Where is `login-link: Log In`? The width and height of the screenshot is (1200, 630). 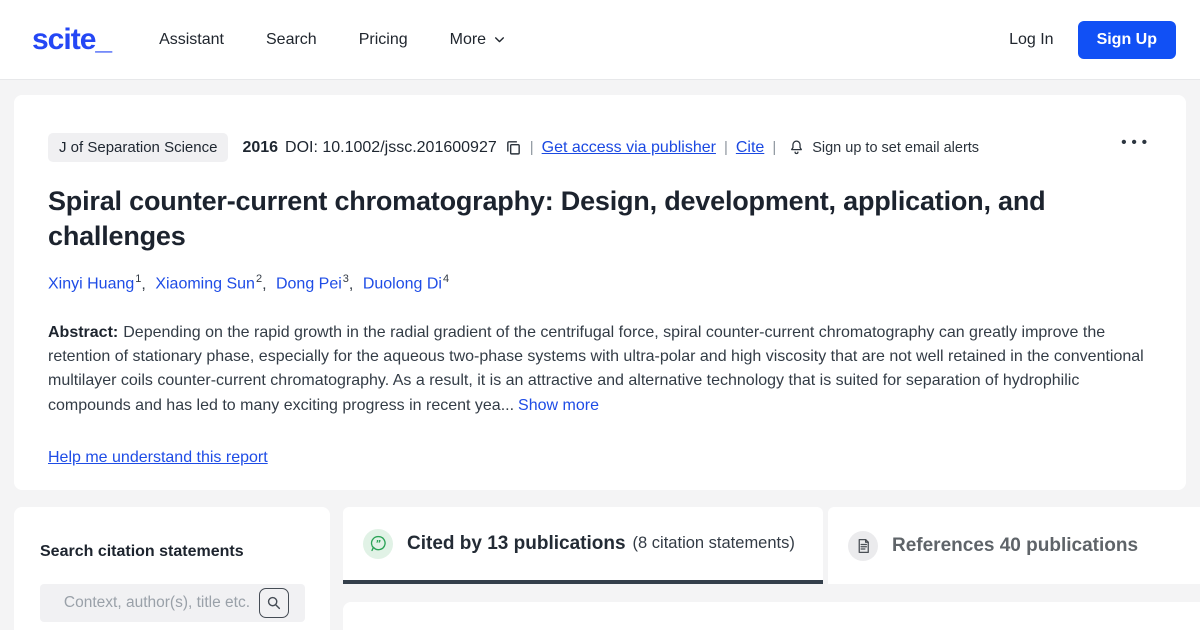
login-link: Log In is located at coordinates (1031, 40).